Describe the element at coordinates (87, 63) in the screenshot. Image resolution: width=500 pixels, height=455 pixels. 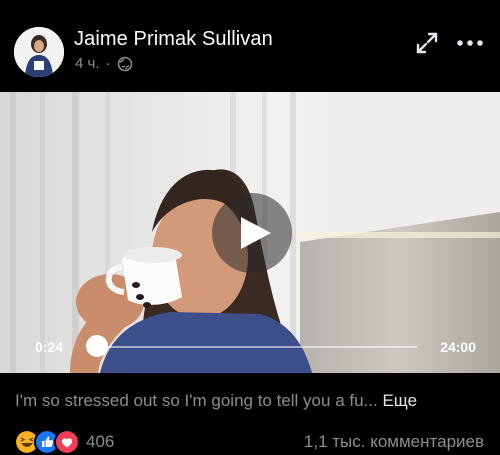
I see `post-time: 4 ч.` at that location.